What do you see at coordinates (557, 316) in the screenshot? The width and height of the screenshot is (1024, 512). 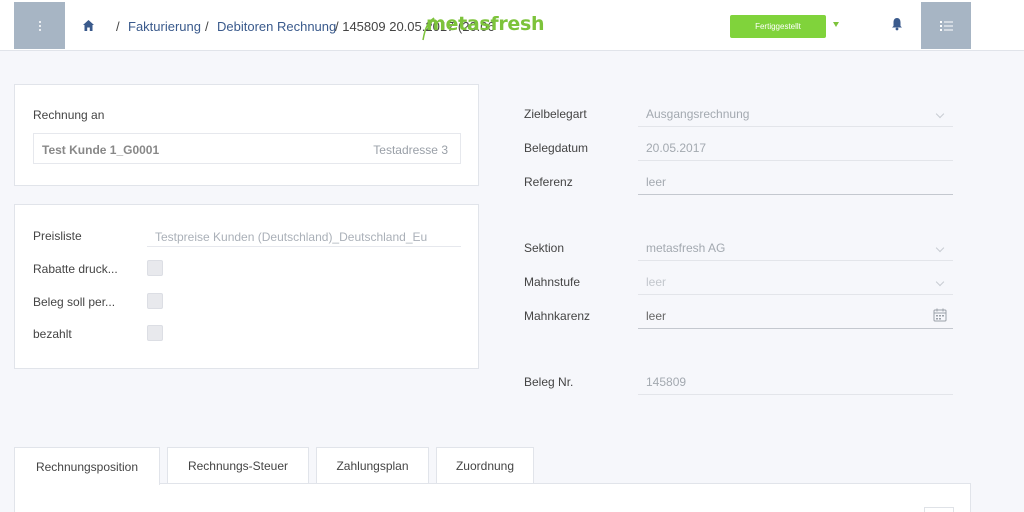 I see `mahnkarenz-label: Mahnkarenz` at bounding box center [557, 316].